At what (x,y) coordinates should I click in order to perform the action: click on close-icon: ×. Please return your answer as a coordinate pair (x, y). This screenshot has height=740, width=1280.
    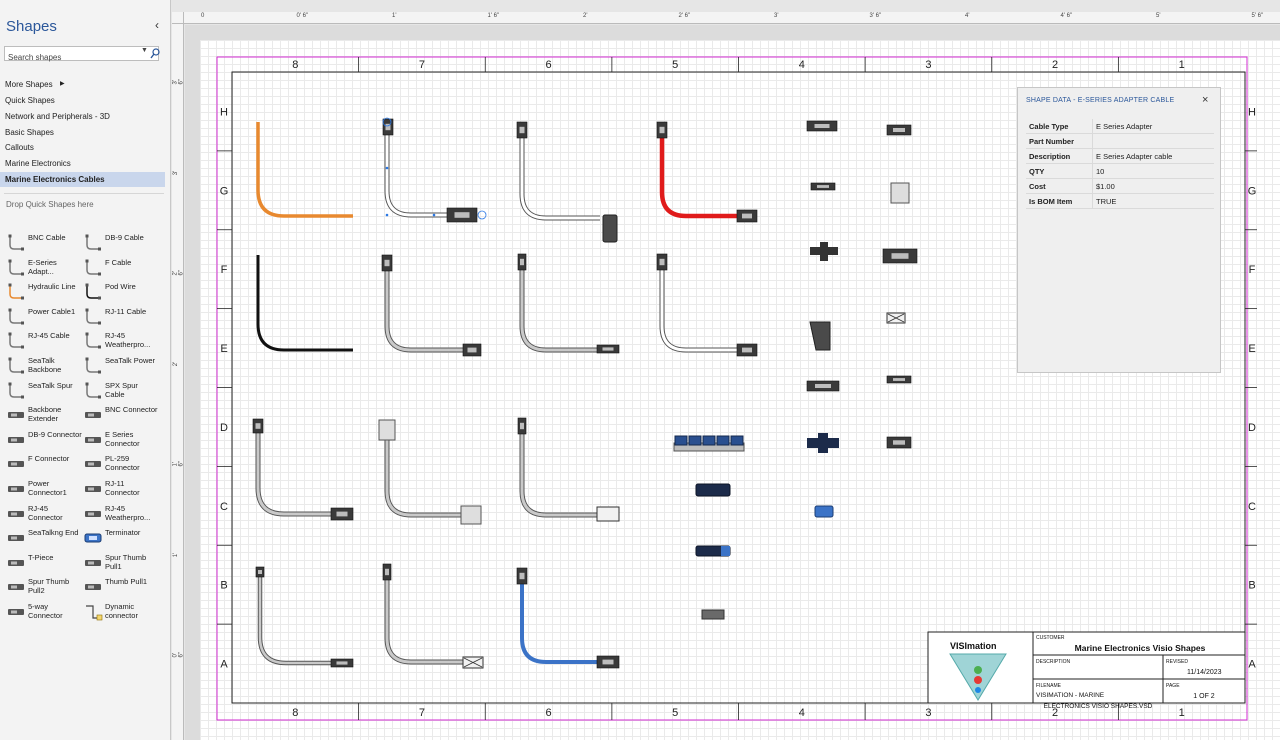
    Looking at the image, I should click on (1205, 100).